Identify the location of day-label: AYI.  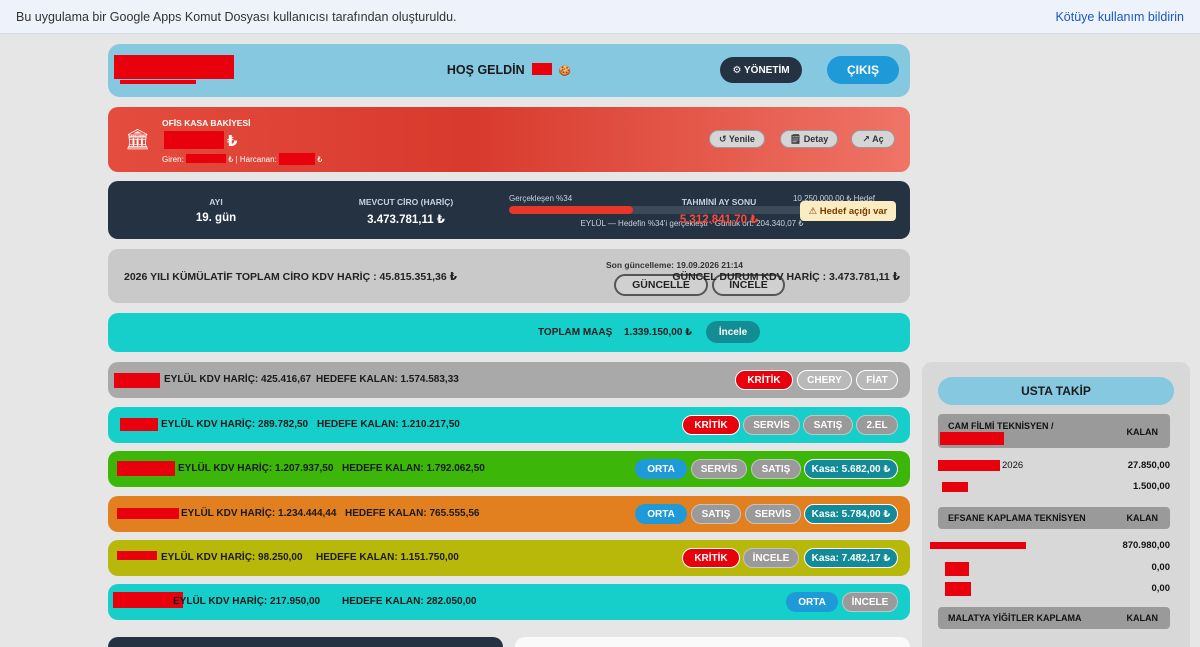
(216, 202).